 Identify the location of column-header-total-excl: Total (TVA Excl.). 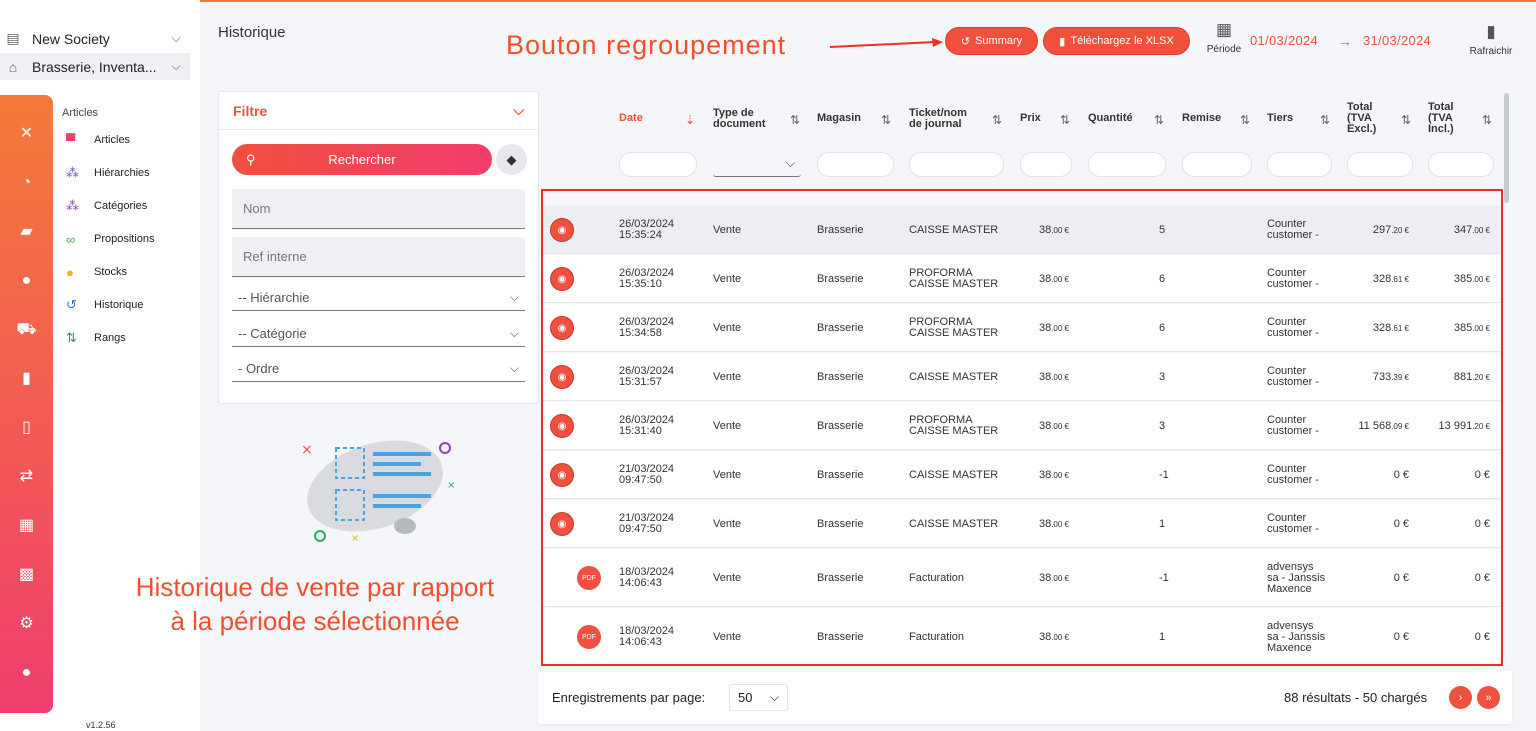
(1361, 118).